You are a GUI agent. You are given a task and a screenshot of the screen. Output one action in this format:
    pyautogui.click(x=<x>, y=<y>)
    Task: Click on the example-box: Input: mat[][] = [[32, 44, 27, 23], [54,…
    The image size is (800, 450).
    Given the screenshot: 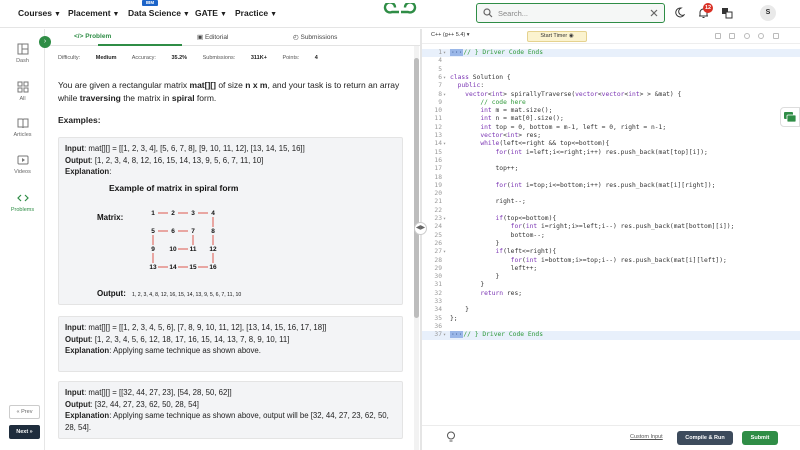 What is the action you would take?
    pyautogui.click(x=230, y=410)
    